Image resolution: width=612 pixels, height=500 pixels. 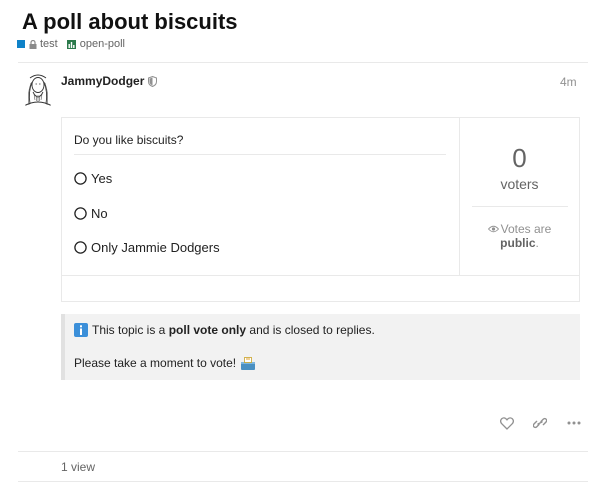 What do you see at coordinates (129, 140) in the screenshot?
I see `poll-question: Do you like biscuits?` at bounding box center [129, 140].